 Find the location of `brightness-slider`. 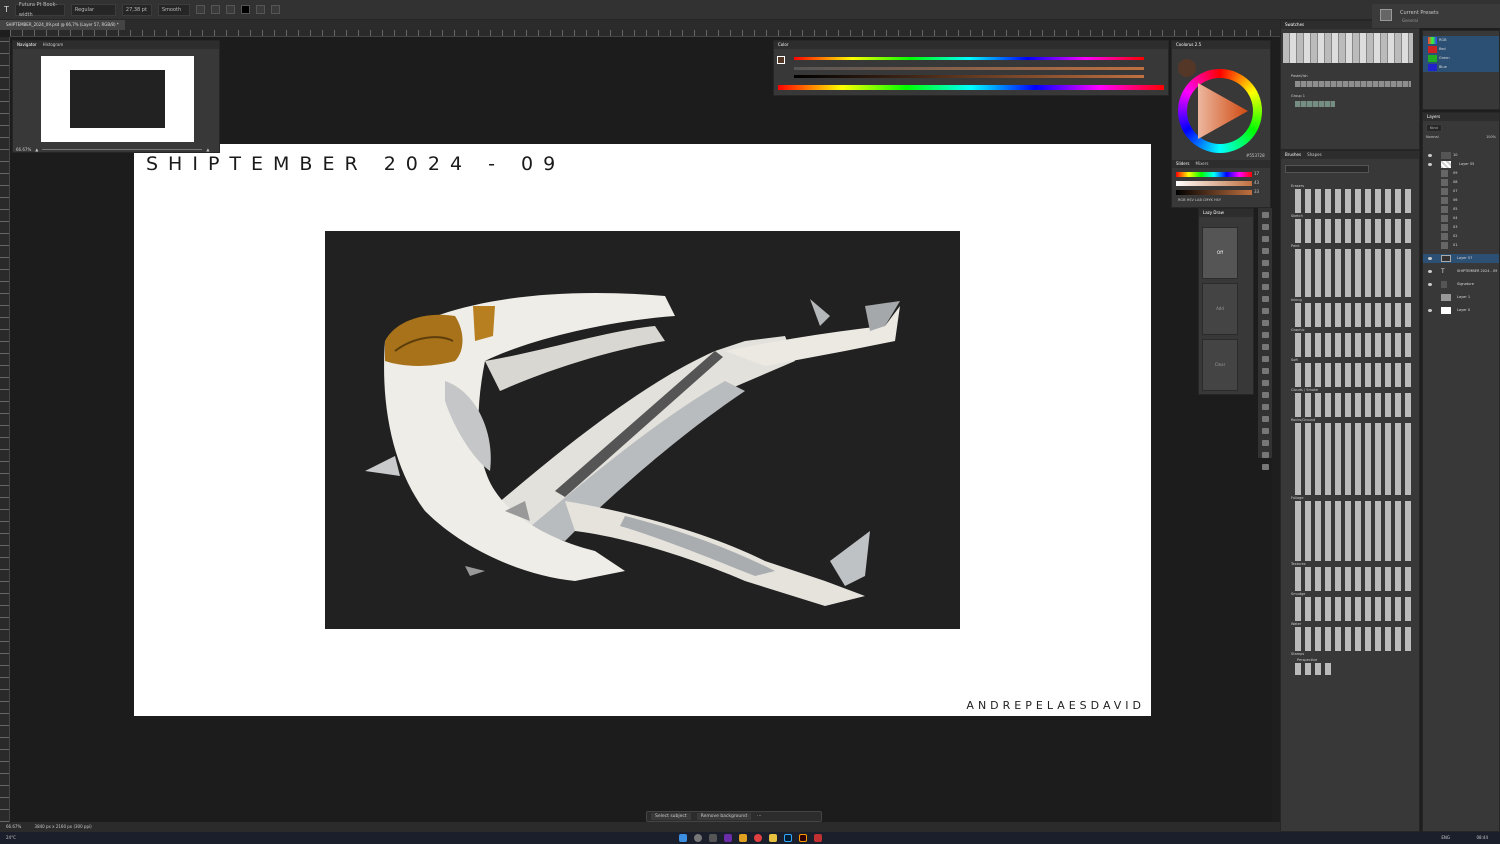

brightness-slider is located at coordinates (969, 76).